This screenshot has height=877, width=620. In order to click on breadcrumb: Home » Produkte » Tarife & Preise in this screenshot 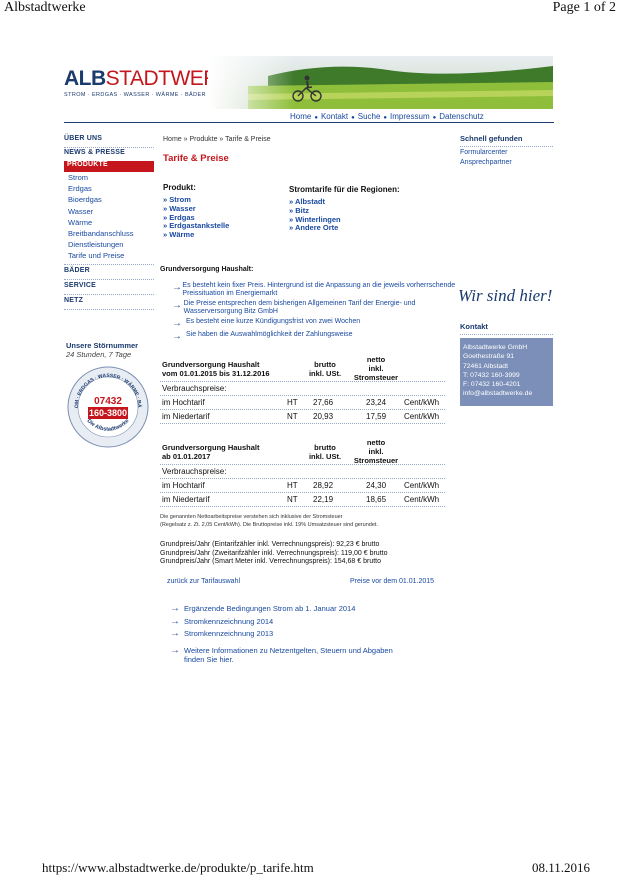, I will do `click(217, 139)`.